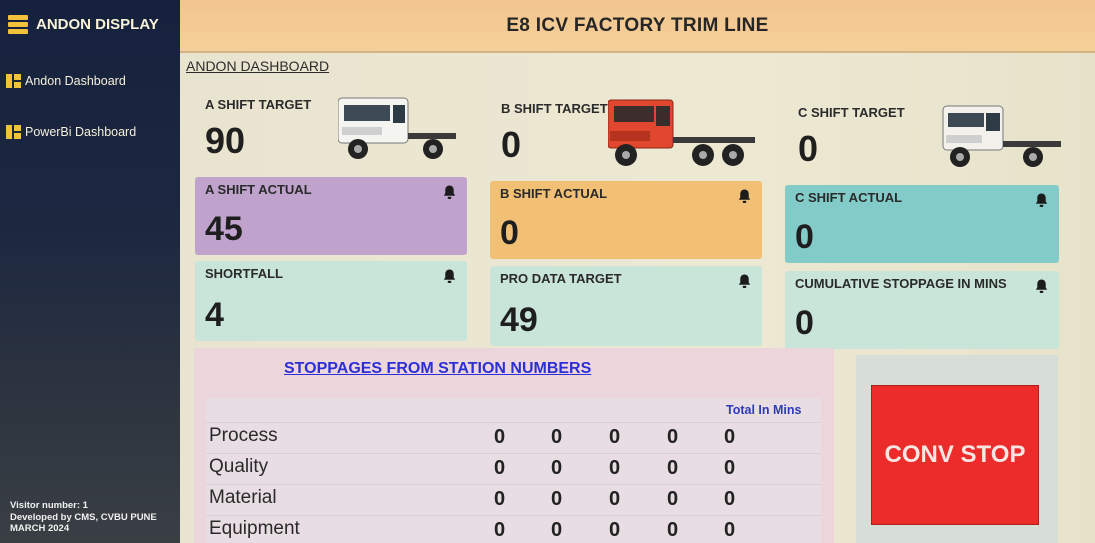 This screenshot has width=1095, height=543. What do you see at coordinates (244, 273) in the screenshot?
I see `card-label: SHORTFALL` at bounding box center [244, 273].